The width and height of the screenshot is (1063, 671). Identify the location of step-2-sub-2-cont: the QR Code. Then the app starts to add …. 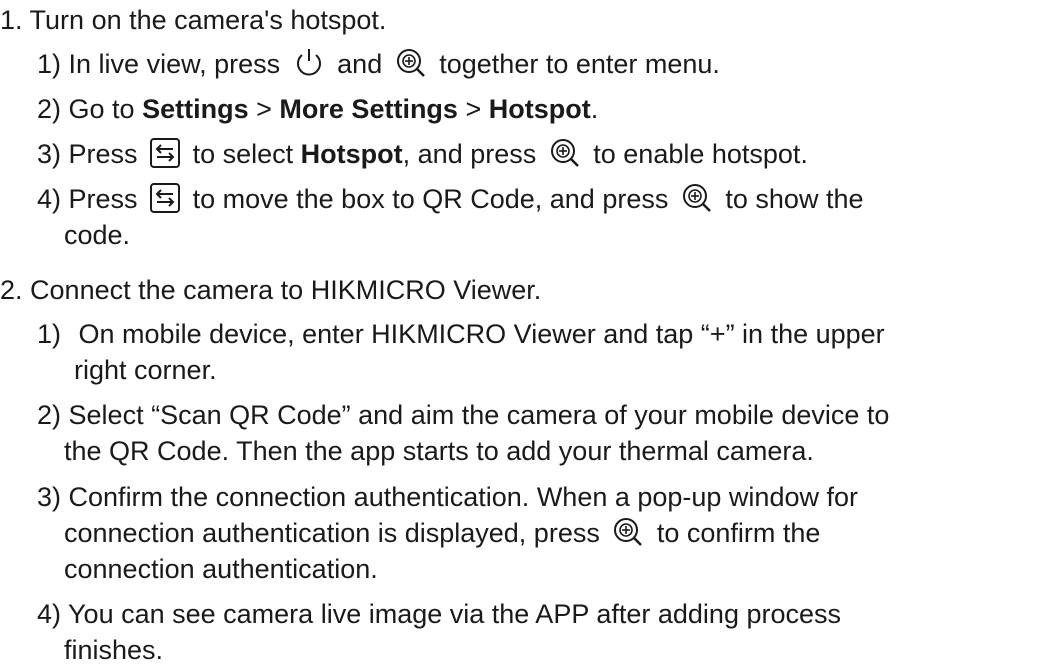
(439, 451).